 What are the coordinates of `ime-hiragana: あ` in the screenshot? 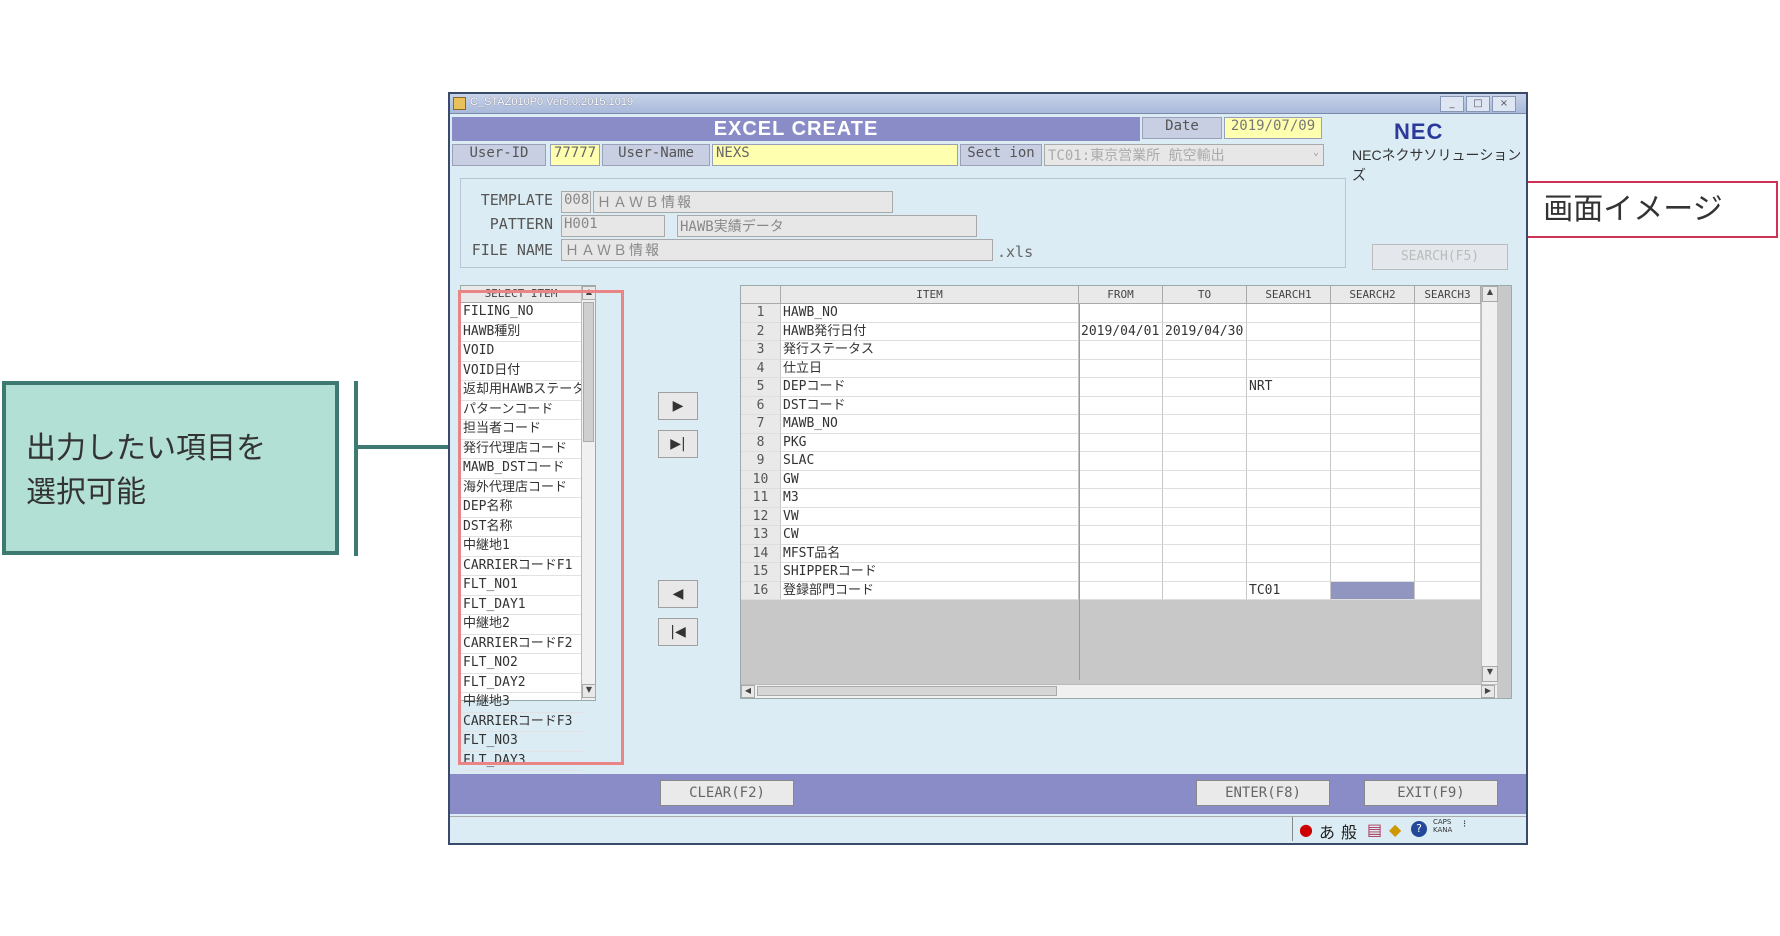 It's located at (1327, 831).